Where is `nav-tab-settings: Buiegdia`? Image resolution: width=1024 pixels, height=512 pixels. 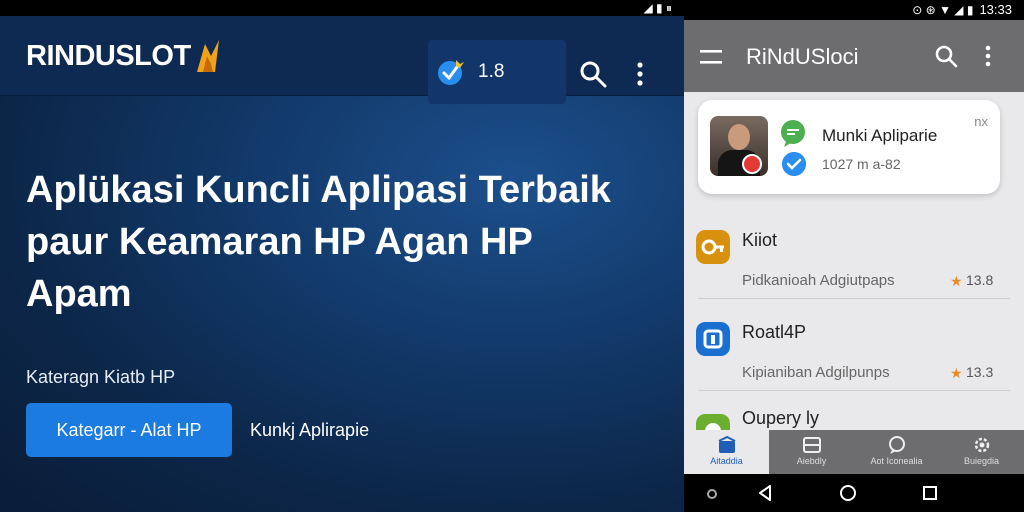 nav-tab-settings: Buiegdia is located at coordinates (981, 452).